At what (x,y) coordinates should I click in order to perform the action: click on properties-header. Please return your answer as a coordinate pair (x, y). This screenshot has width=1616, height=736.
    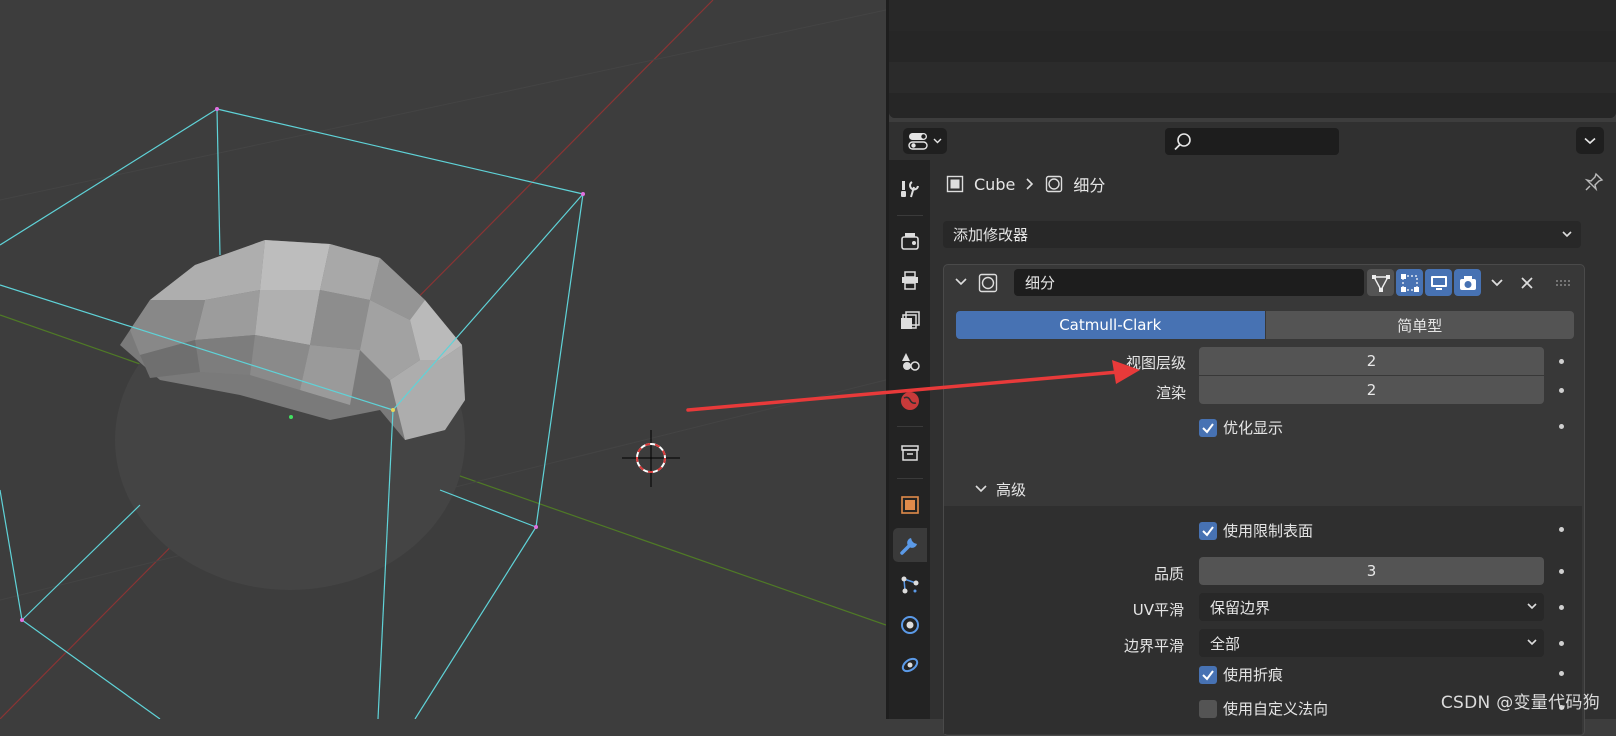
    Looking at the image, I should click on (1252, 141).